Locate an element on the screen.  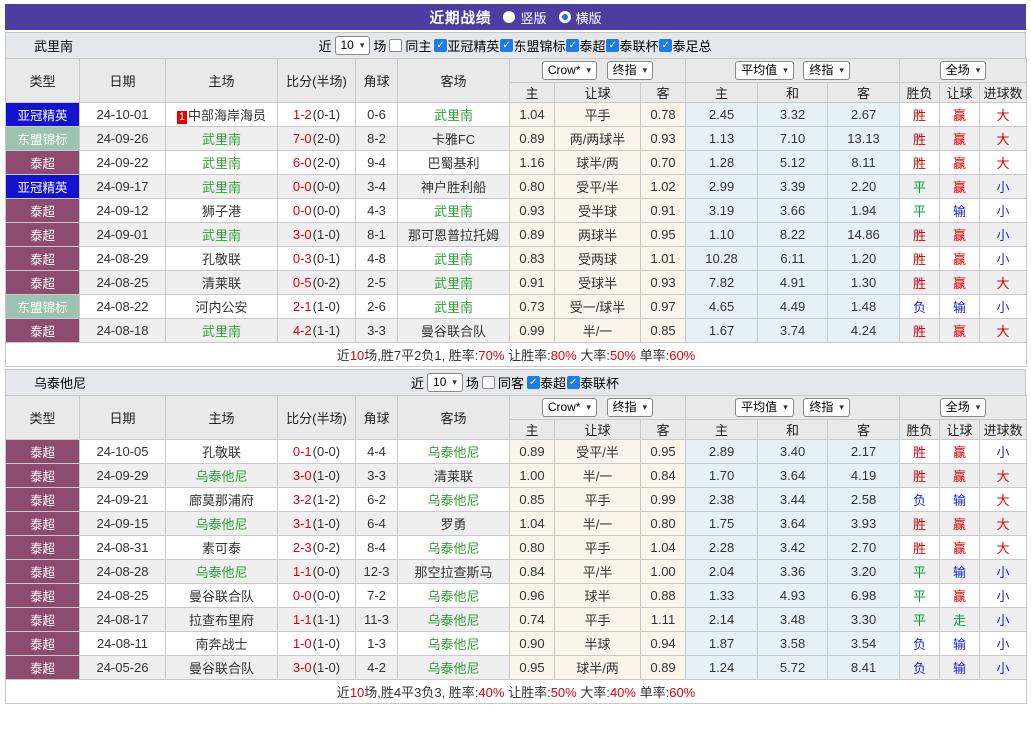
avg-home-odds: 1.13 is located at coordinates (722, 138).